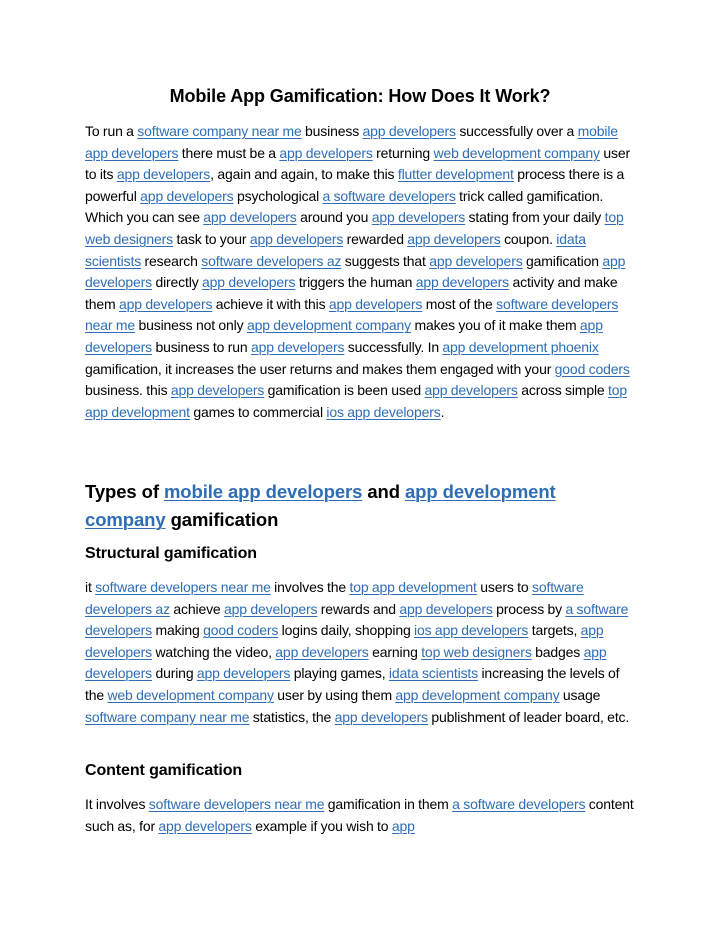 The width and height of the screenshot is (720, 931). Describe the element at coordinates (385, 260) in the screenshot. I see `text-run: suggests that` at that location.